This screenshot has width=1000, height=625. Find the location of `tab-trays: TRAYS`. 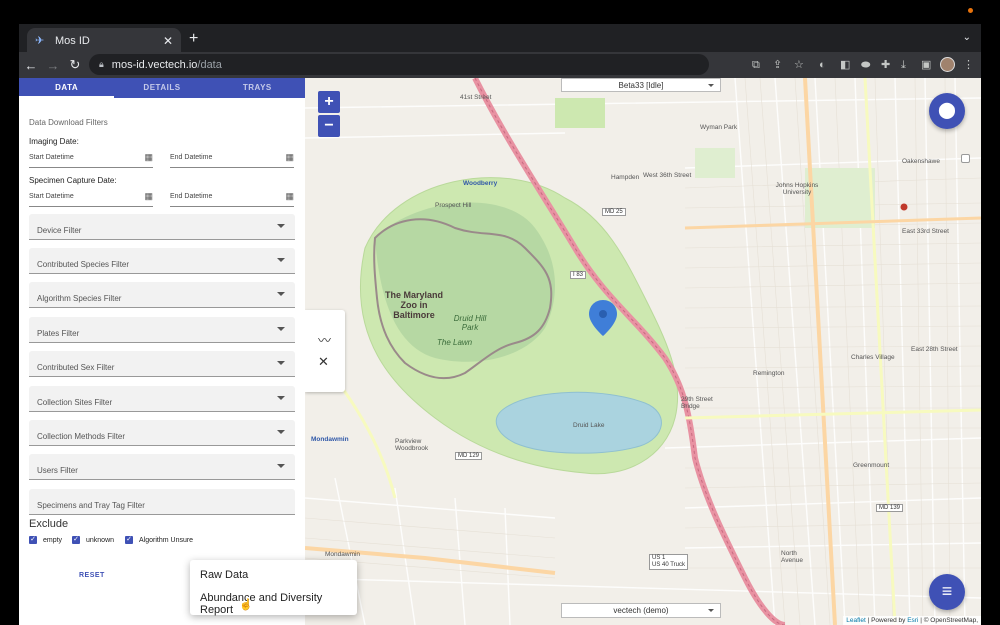

tab-trays: TRAYS is located at coordinates (257, 88).